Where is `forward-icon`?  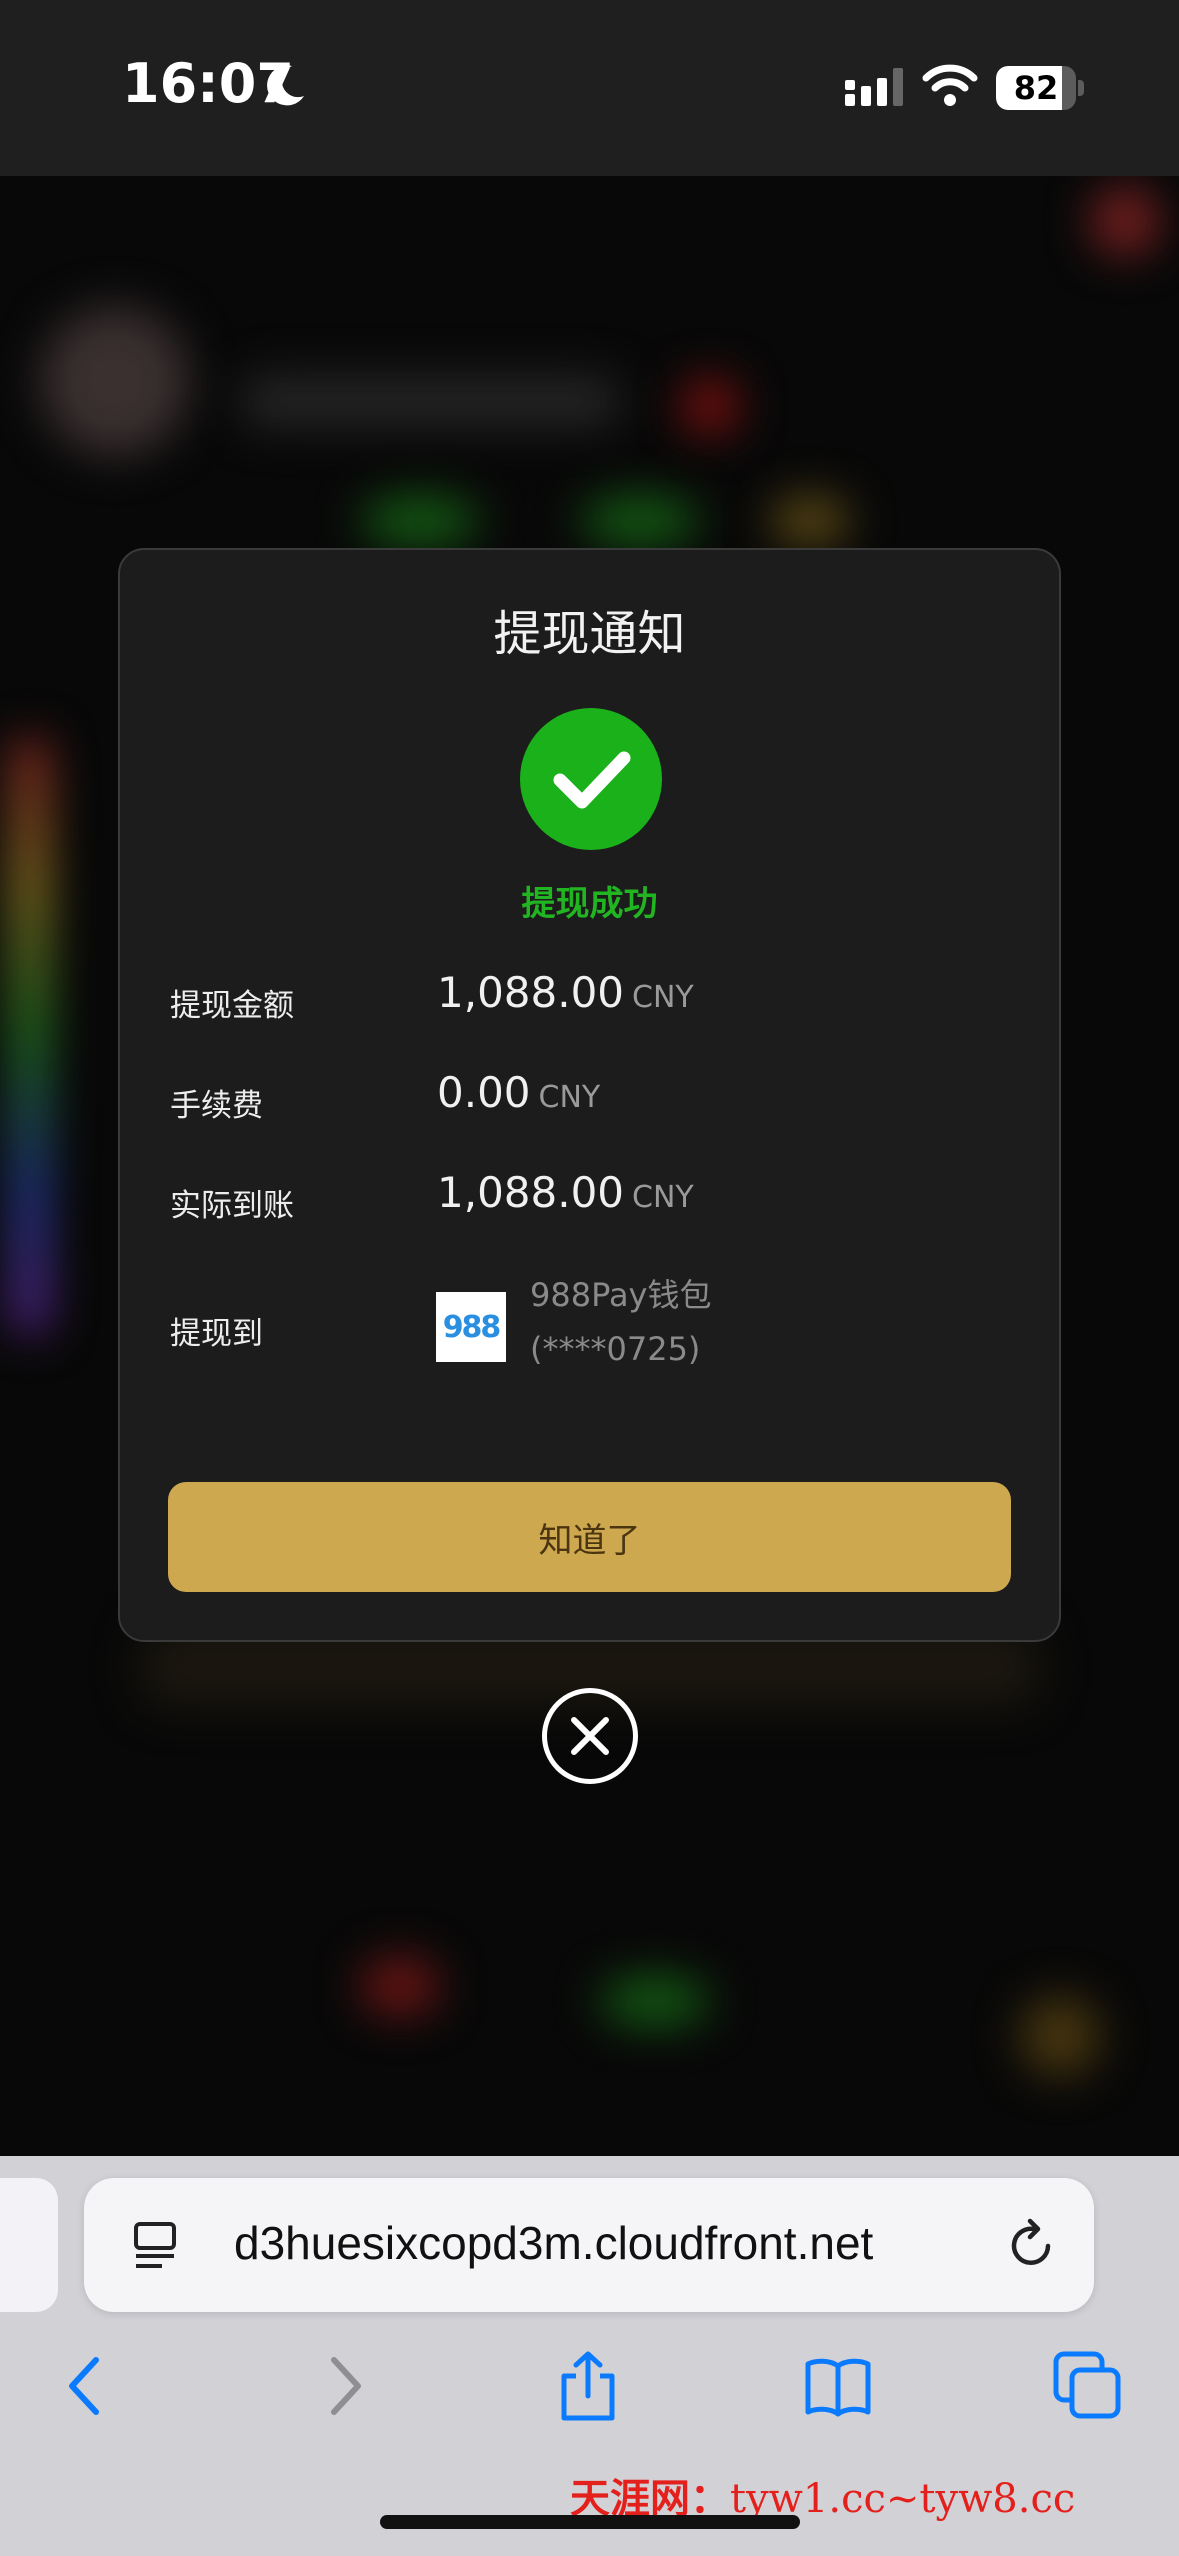
forward-icon is located at coordinates (342, 2386).